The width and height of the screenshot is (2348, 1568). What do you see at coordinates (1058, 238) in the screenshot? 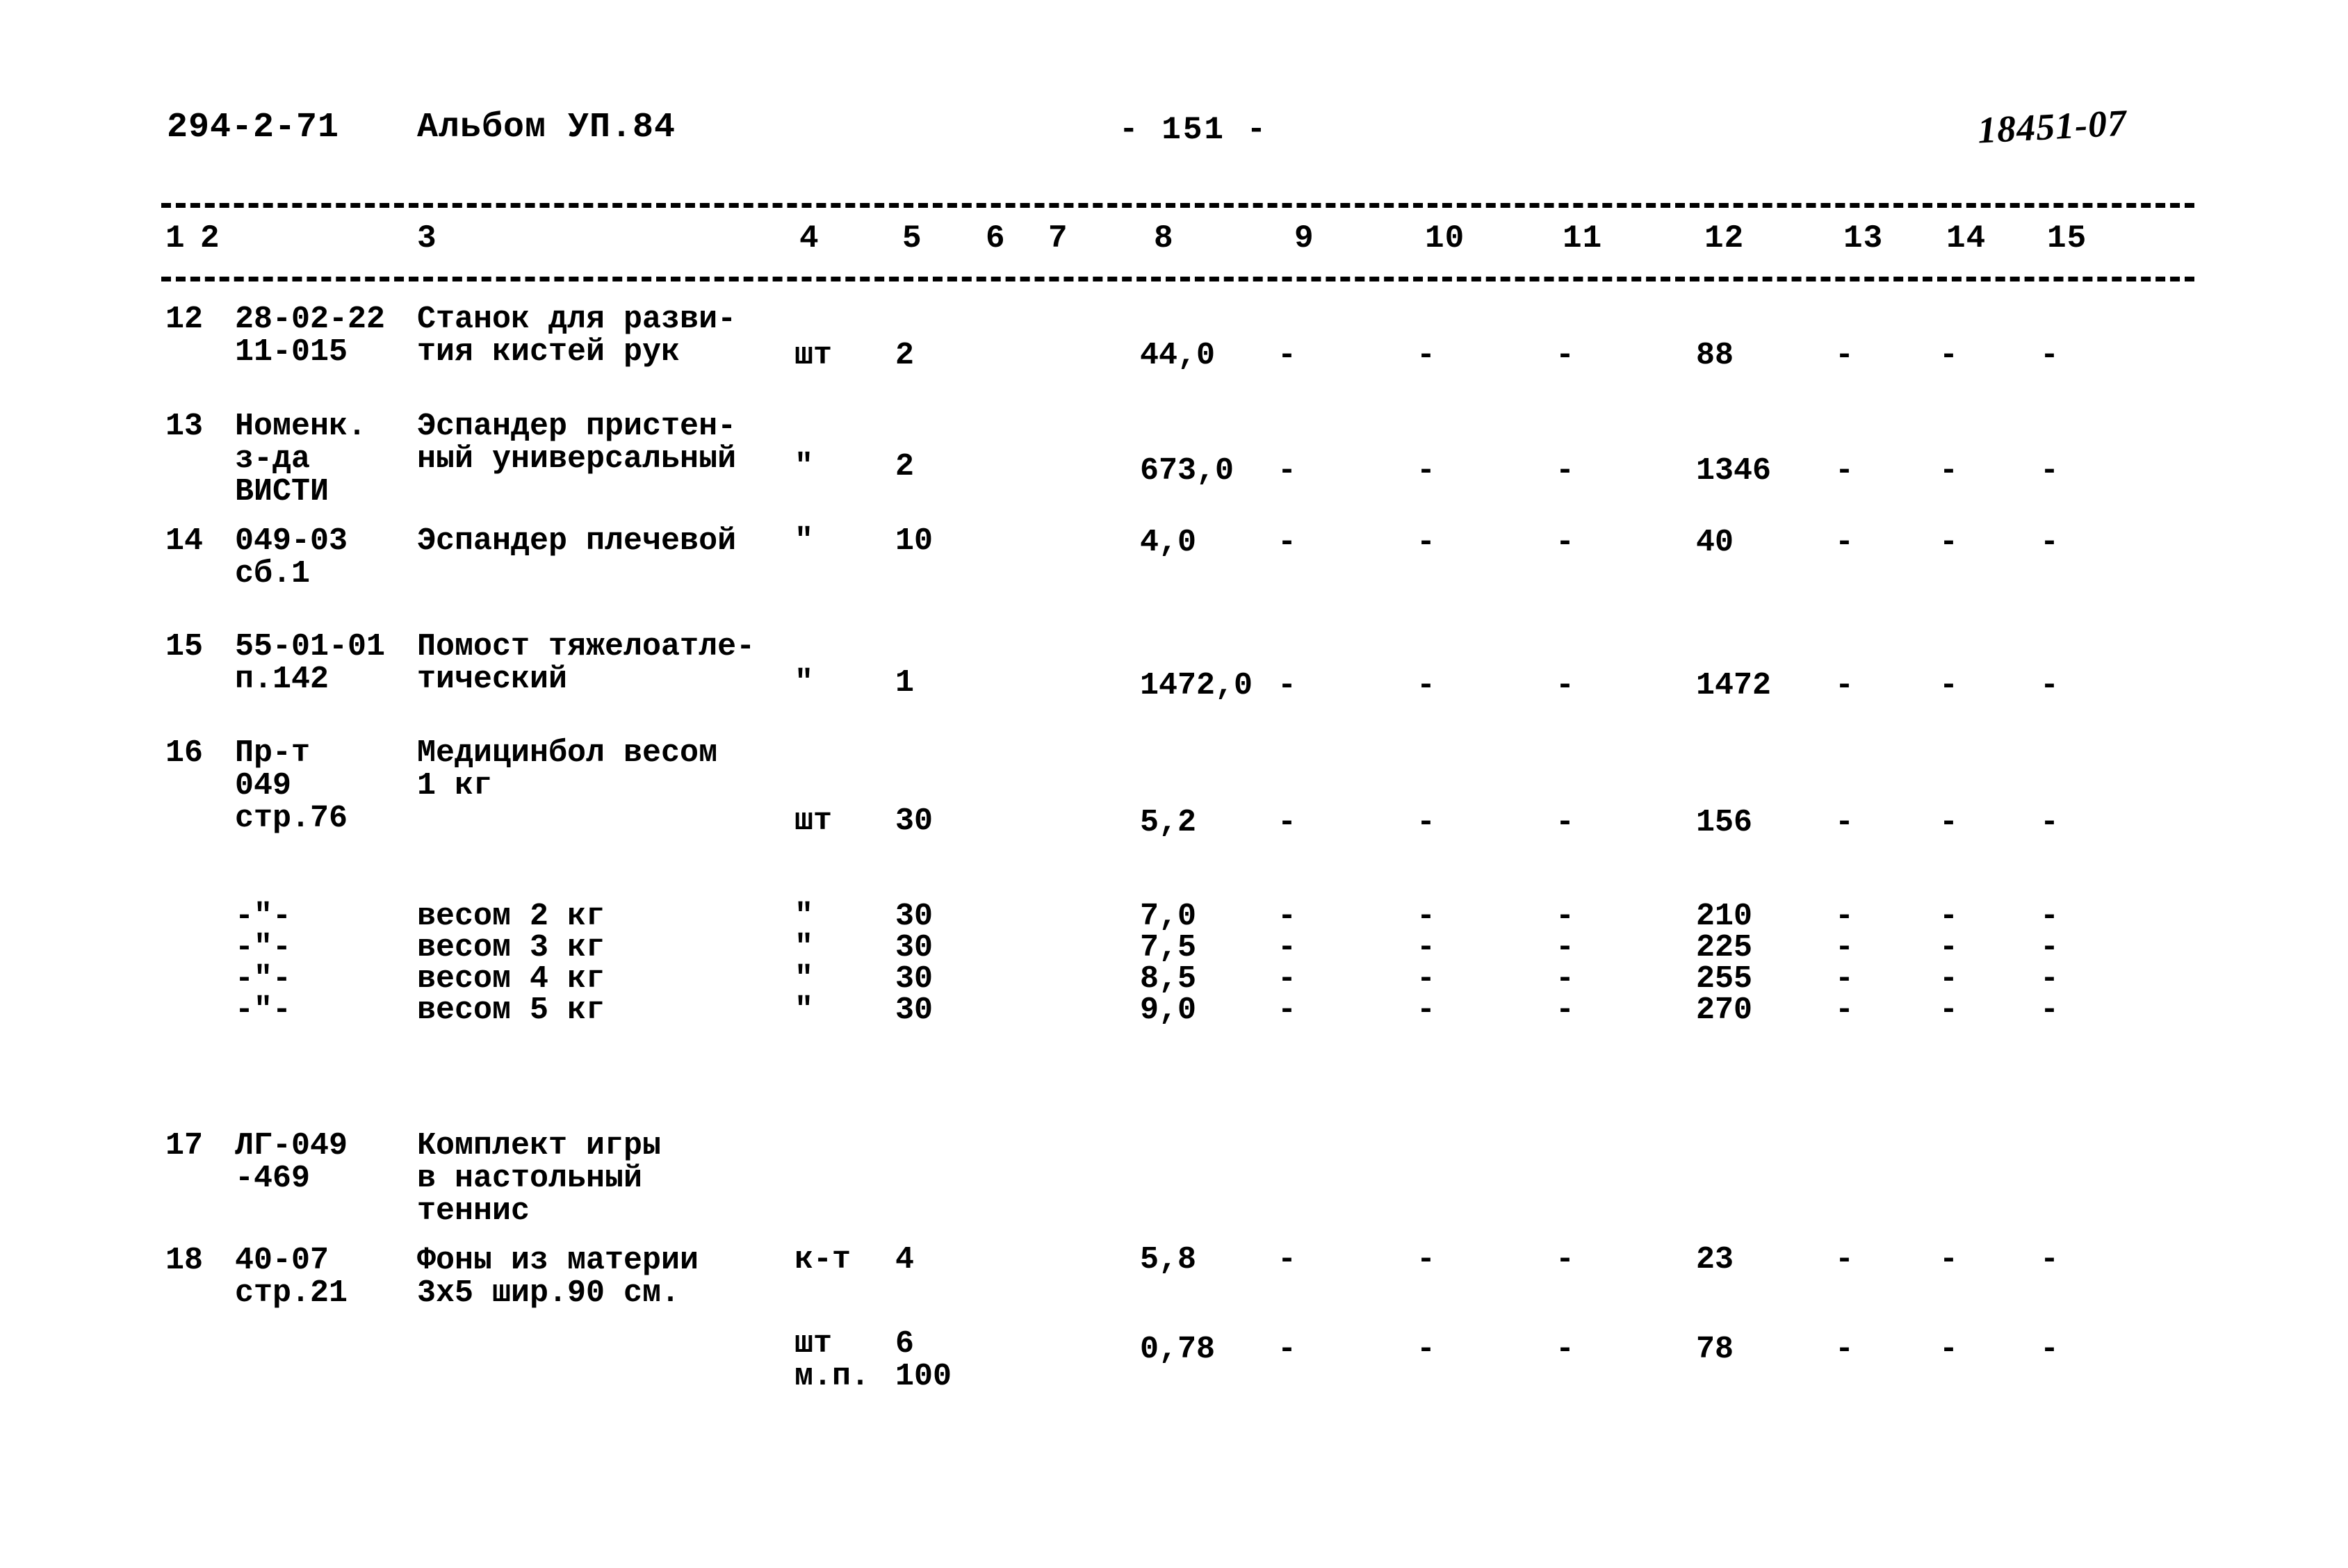
I see `column-header-7: 7` at bounding box center [1058, 238].